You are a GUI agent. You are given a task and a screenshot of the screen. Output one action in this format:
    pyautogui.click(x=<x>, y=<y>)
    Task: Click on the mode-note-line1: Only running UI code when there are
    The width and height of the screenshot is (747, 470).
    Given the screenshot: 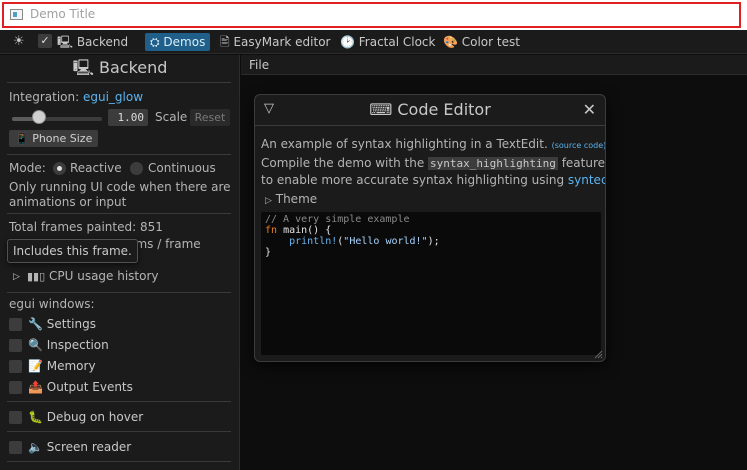 What is the action you would take?
    pyautogui.click(x=120, y=187)
    